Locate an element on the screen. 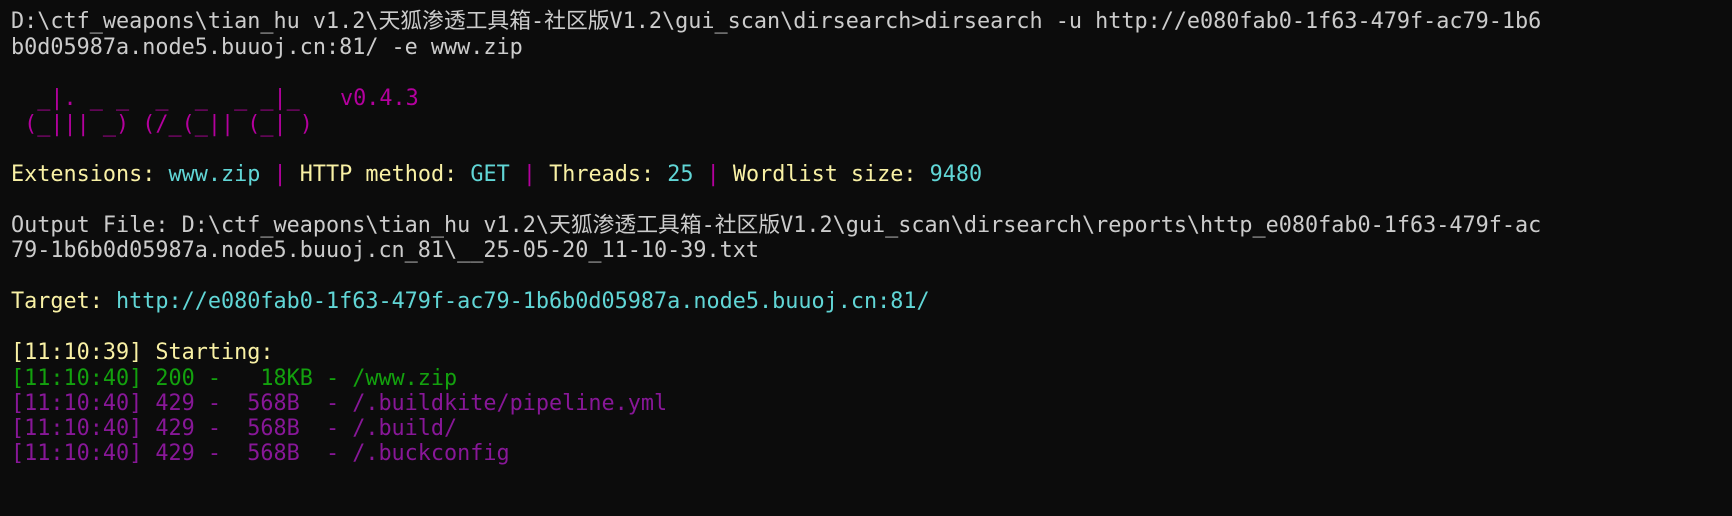 The width and height of the screenshot is (1732, 516). banner-version: v0.4.3 is located at coordinates (379, 98).